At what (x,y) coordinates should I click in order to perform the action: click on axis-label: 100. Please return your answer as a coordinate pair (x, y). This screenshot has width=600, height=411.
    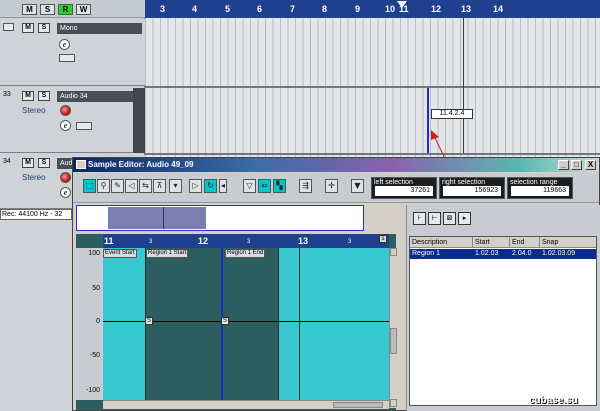
    Looking at the image, I should click on (94, 253).